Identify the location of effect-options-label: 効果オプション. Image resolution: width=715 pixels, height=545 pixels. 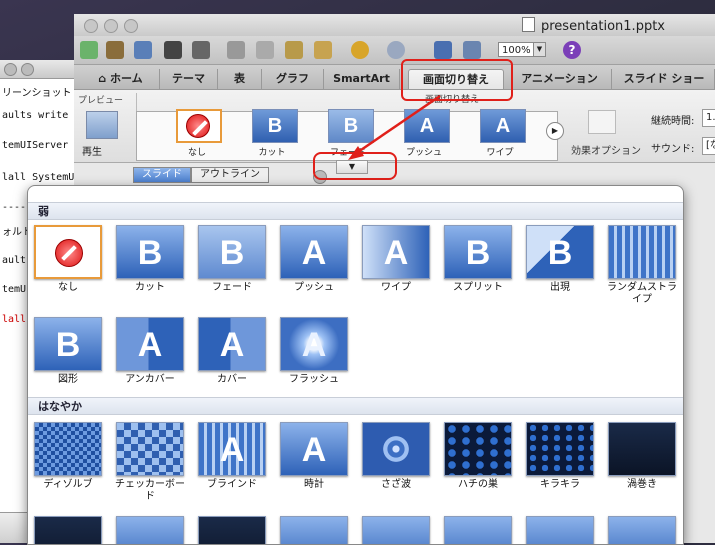
(606, 151).